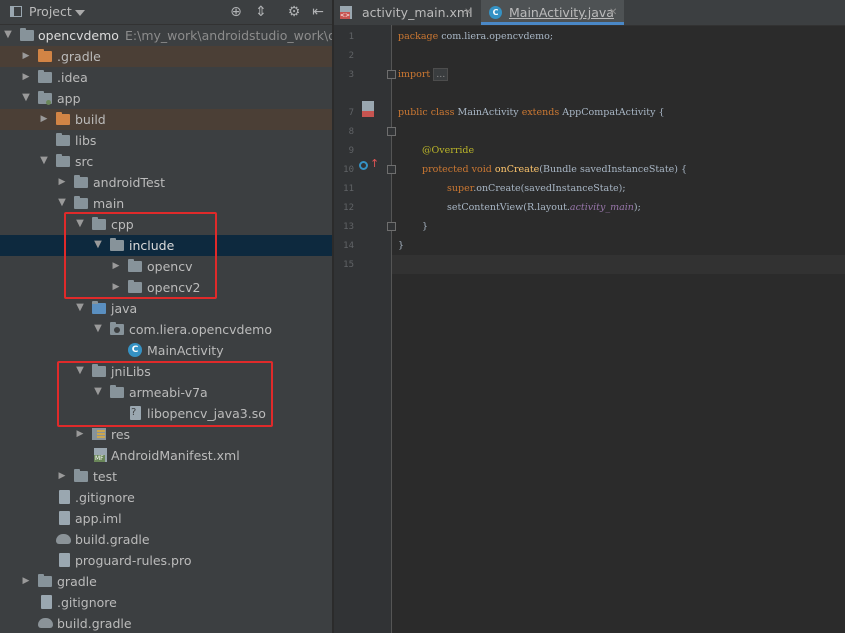  Describe the element at coordinates (166, 140) in the screenshot. I see `tree-item-libs: libs` at that location.